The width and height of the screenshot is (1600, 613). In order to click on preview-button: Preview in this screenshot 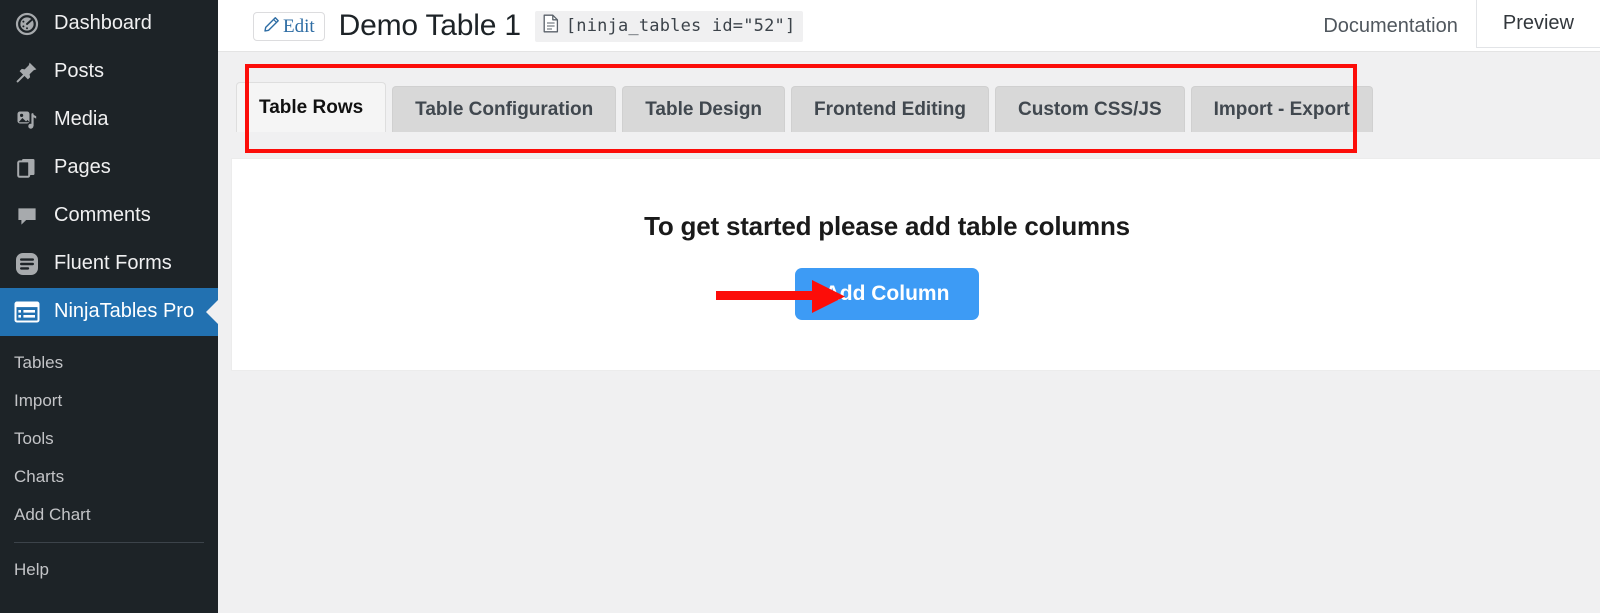, I will do `click(1537, 24)`.